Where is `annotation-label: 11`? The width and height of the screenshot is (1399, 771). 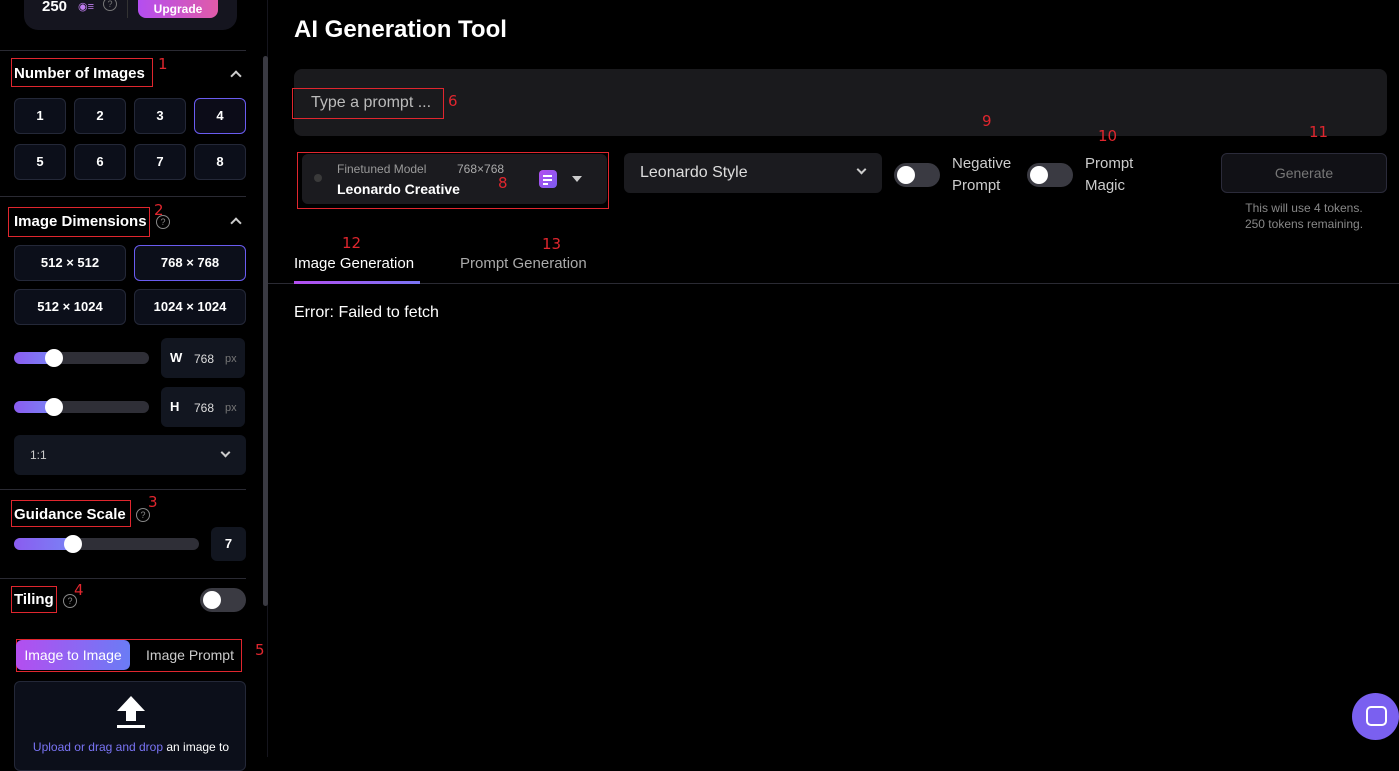
annotation-label: 11 is located at coordinates (1319, 132).